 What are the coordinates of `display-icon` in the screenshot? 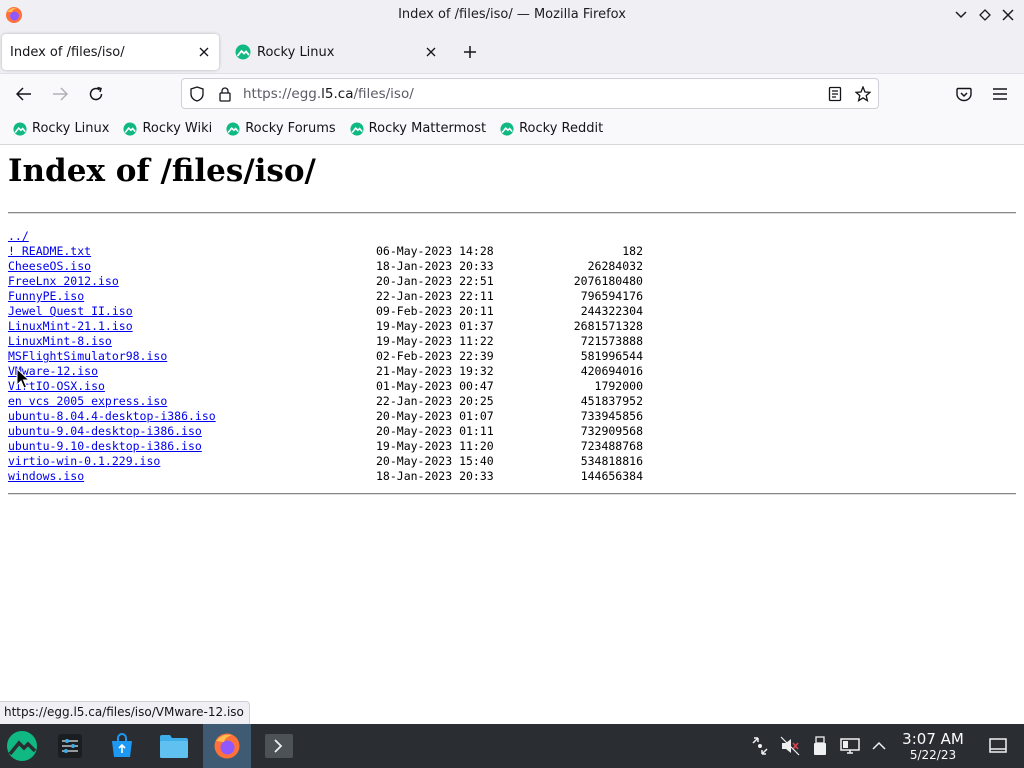 It's located at (850, 746).